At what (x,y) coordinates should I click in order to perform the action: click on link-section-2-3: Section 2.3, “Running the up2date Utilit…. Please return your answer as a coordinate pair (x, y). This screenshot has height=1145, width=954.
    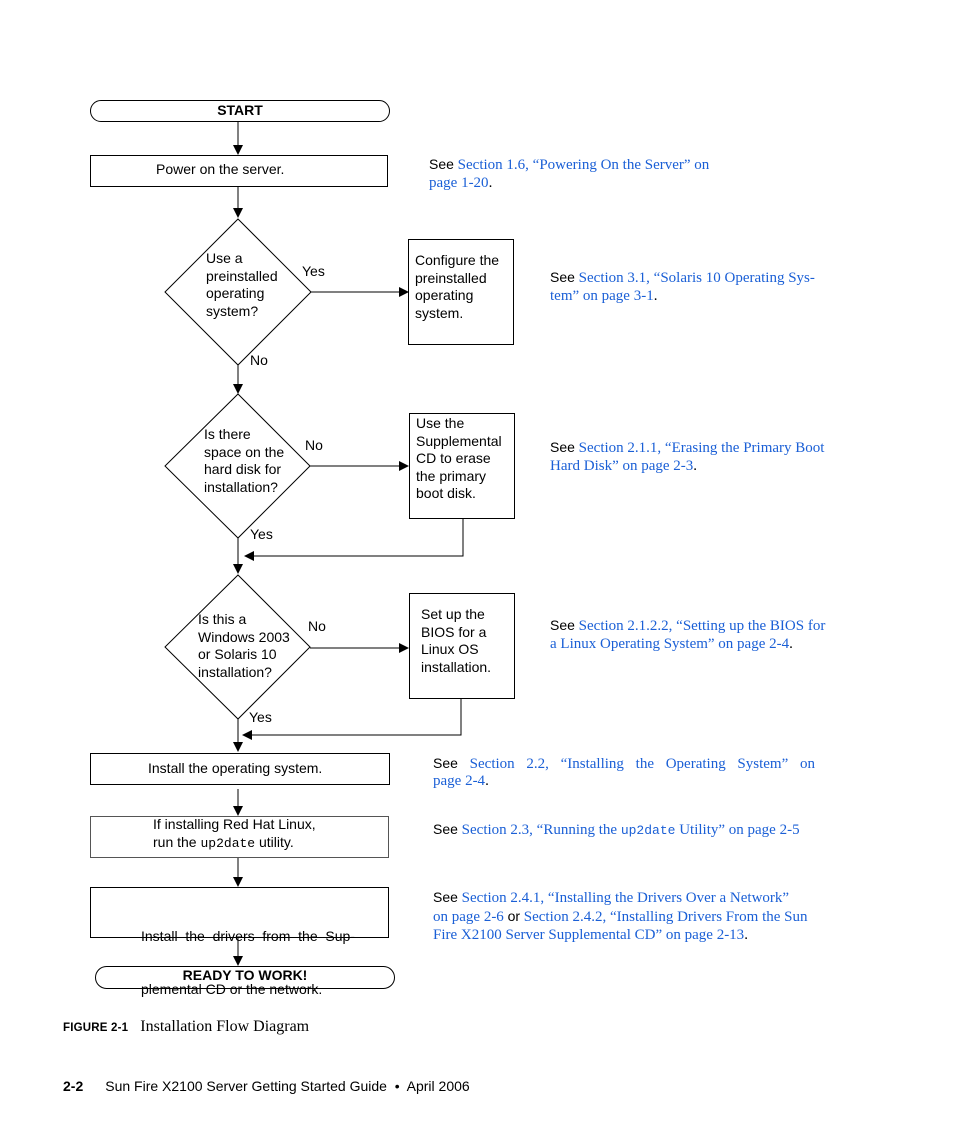
    Looking at the image, I should click on (631, 830).